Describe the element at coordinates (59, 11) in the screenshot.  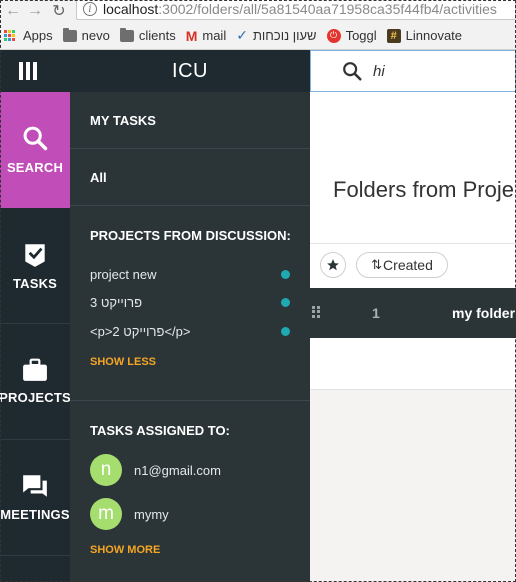
I see `reload-icon: ↻` at that location.